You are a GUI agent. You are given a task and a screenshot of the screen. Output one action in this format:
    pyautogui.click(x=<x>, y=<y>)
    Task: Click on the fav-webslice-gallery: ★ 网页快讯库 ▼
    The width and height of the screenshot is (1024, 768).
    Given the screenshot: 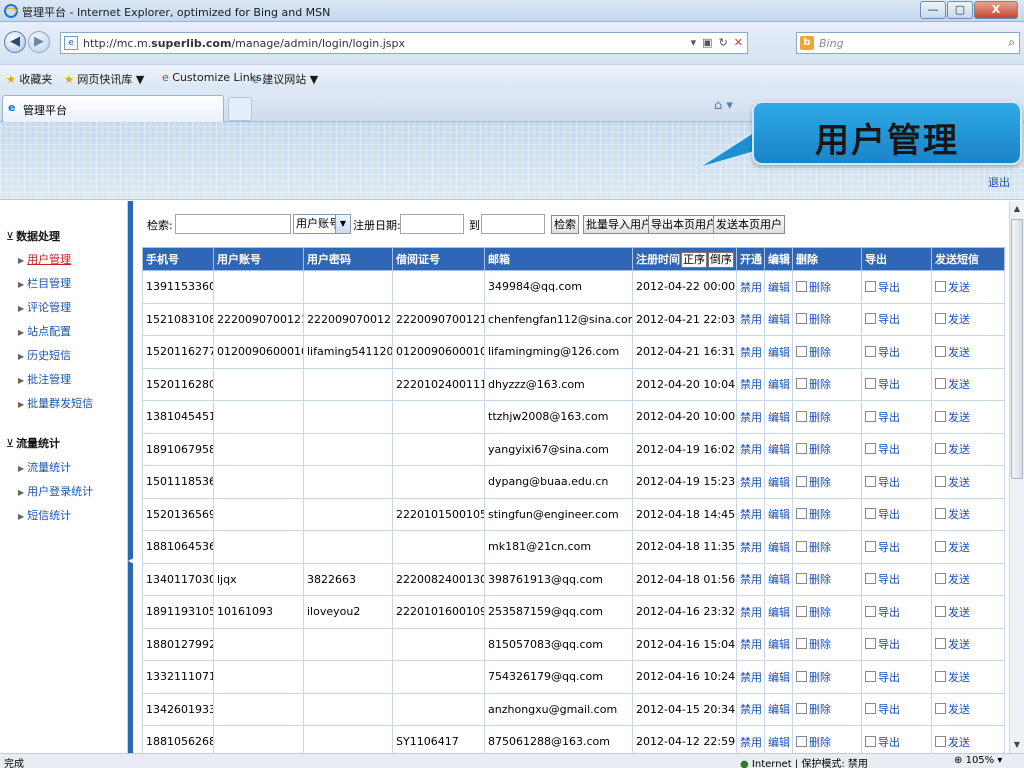 What is the action you would take?
    pyautogui.click(x=104, y=79)
    